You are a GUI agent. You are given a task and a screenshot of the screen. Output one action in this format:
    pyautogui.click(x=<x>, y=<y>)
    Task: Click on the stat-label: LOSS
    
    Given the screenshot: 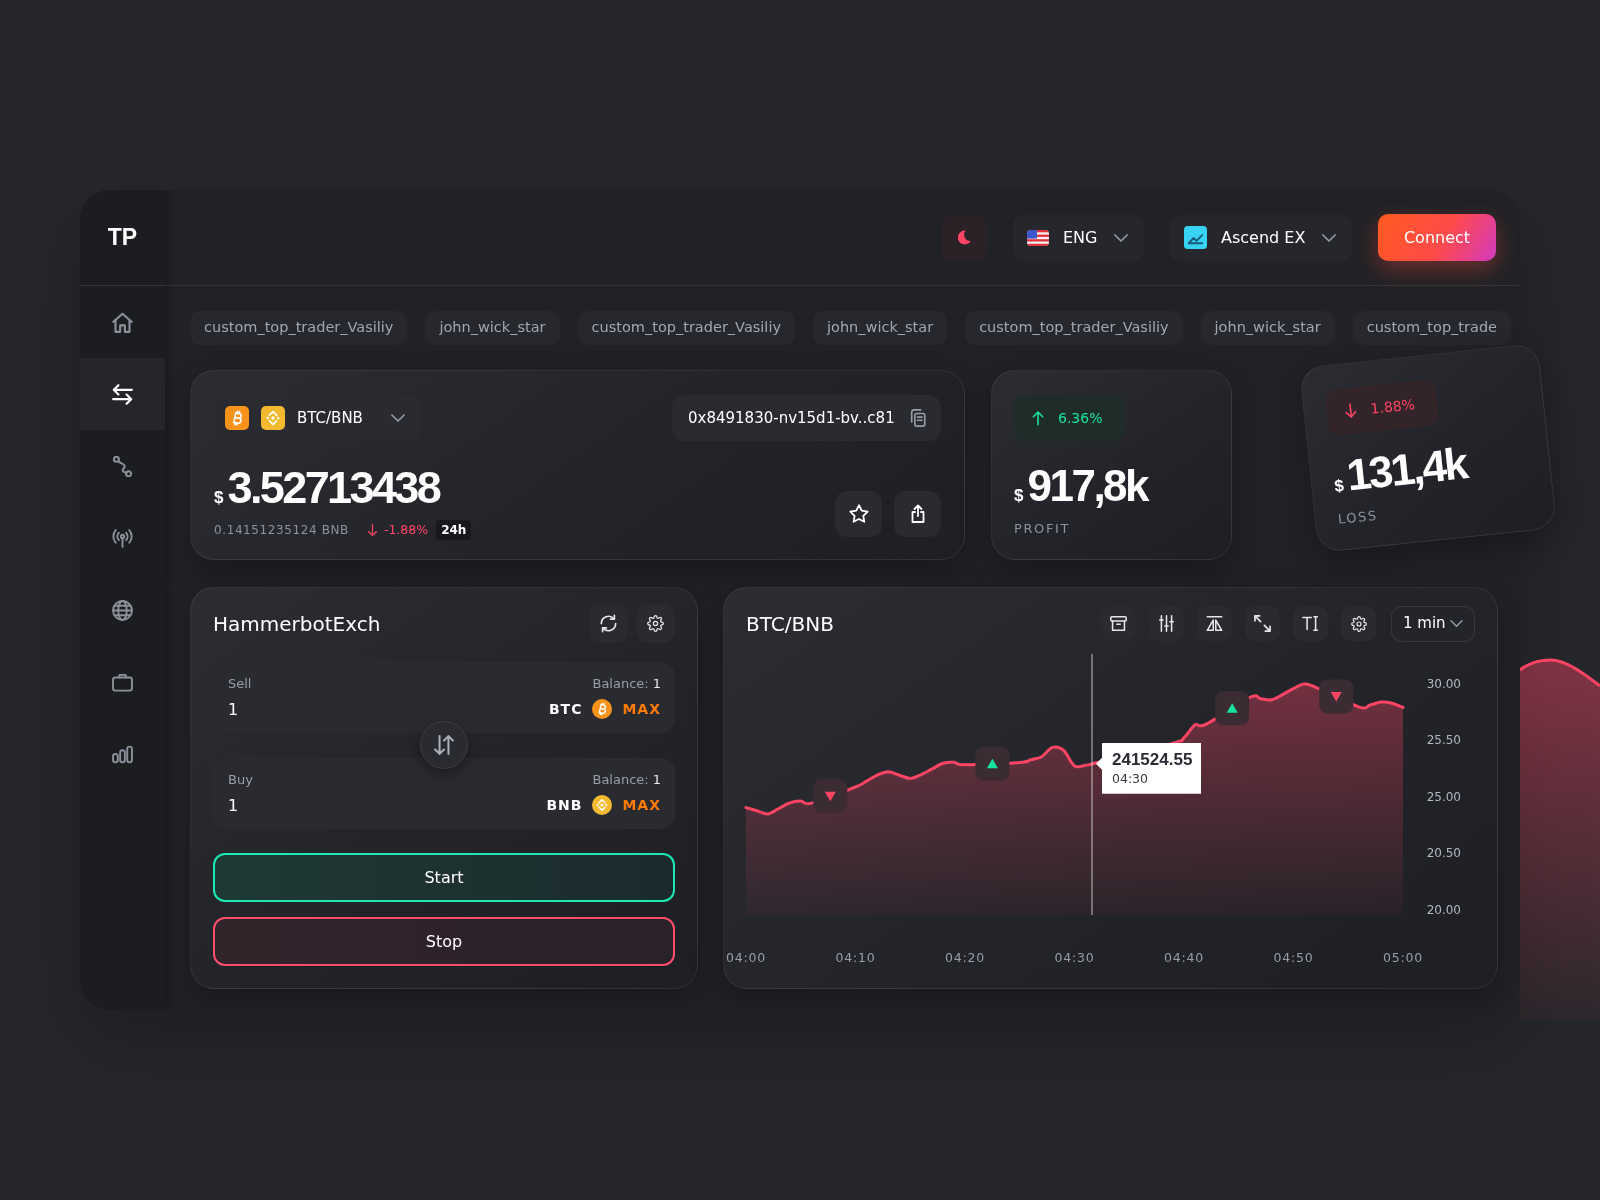 What is the action you would take?
    pyautogui.click(x=1358, y=517)
    